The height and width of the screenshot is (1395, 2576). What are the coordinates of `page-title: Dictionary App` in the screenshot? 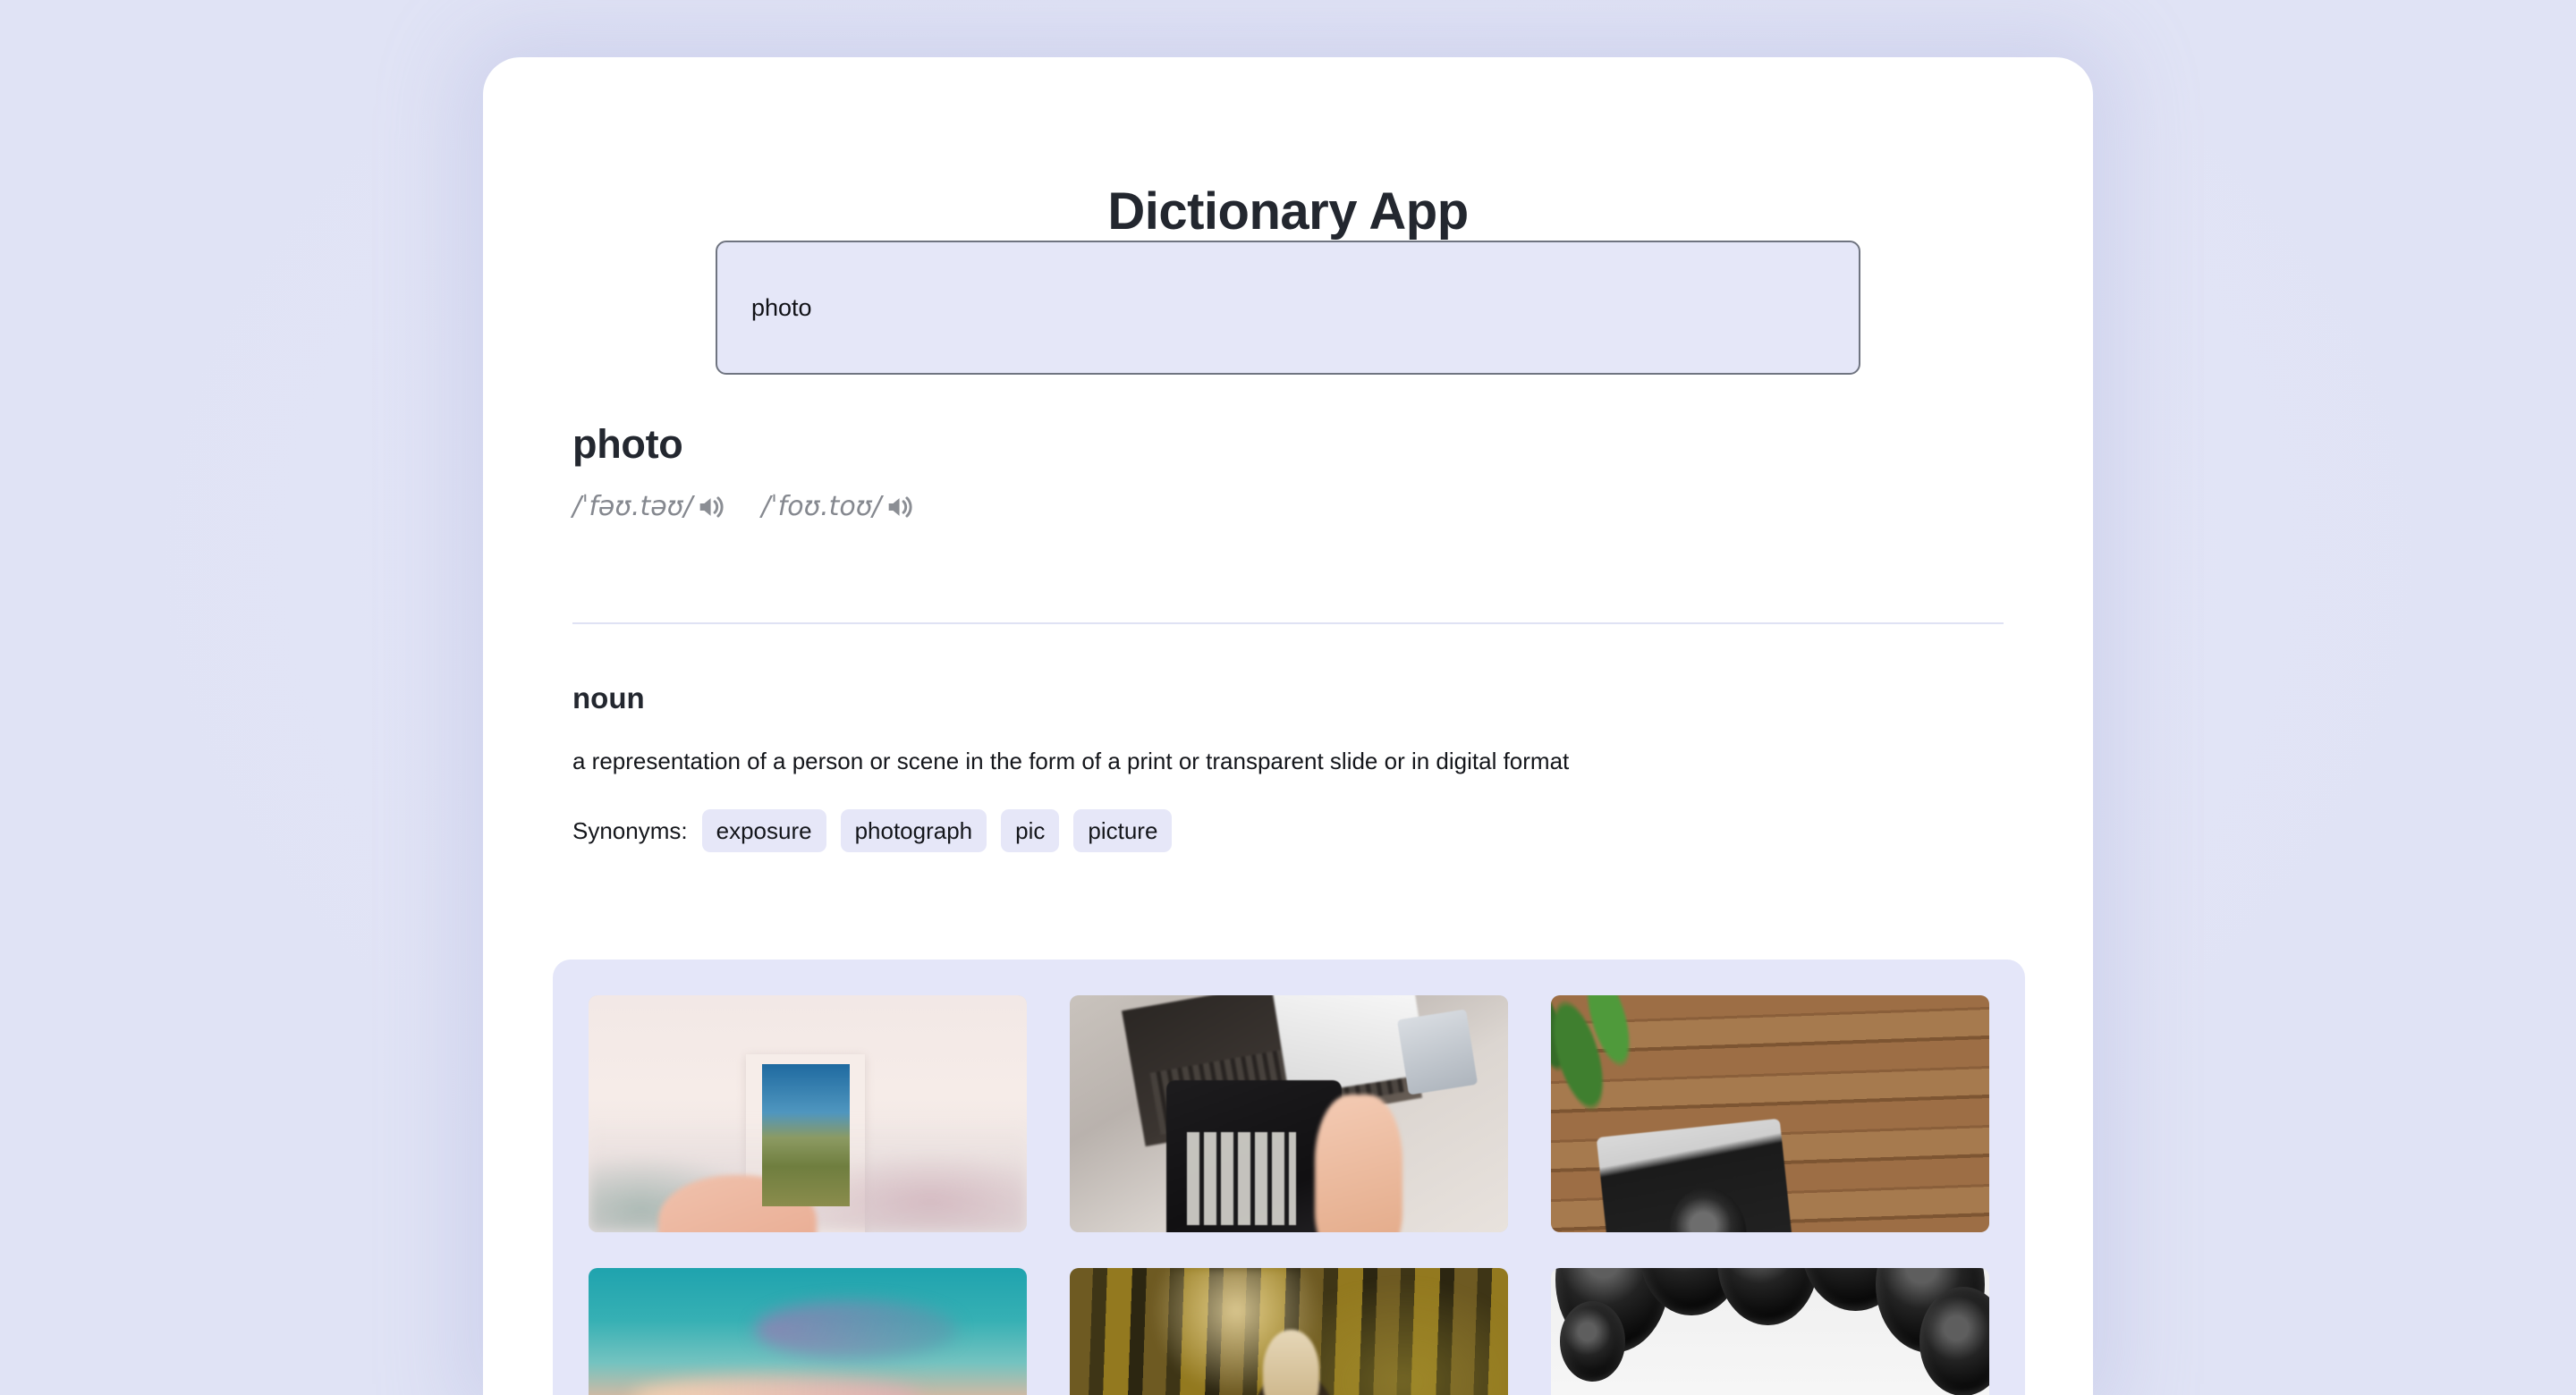 It's located at (1288, 211).